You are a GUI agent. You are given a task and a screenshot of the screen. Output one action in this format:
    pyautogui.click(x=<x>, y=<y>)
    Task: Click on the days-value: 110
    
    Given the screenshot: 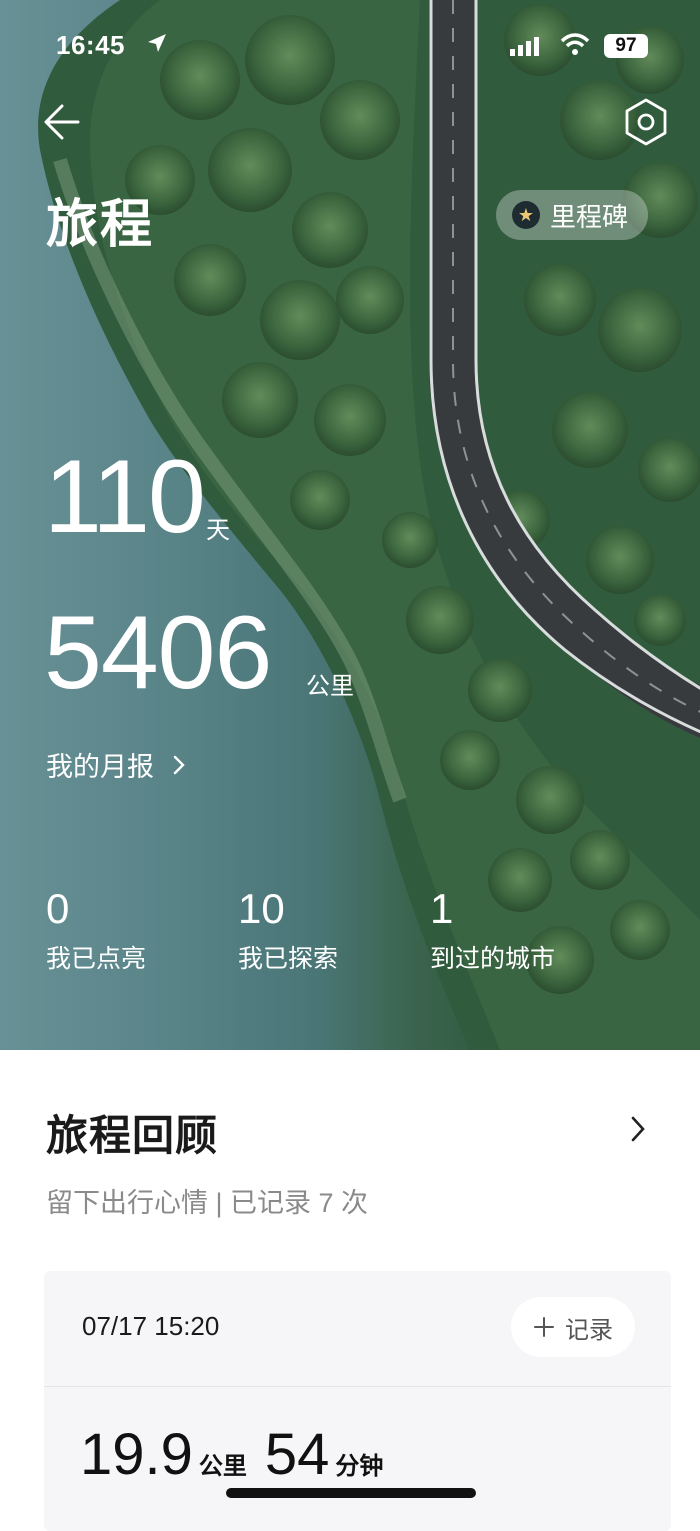 What is the action you would take?
    pyautogui.click(x=125, y=497)
    